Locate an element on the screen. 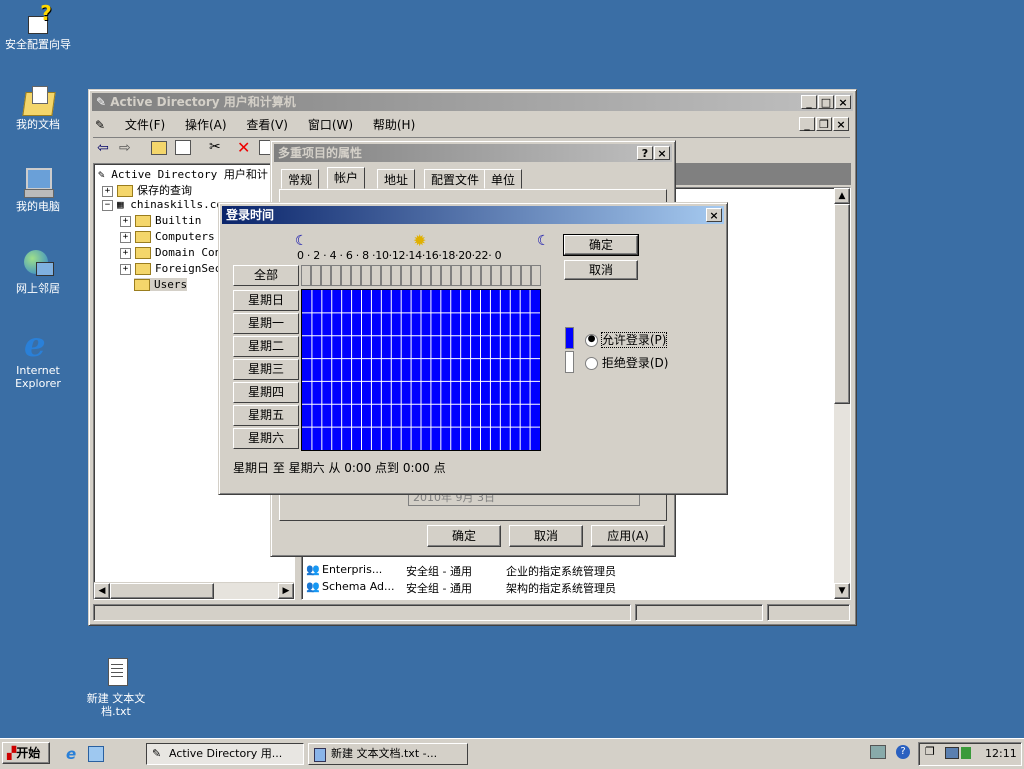  deny-logon-radio: 拒绝登录(D) is located at coordinates (626, 362).